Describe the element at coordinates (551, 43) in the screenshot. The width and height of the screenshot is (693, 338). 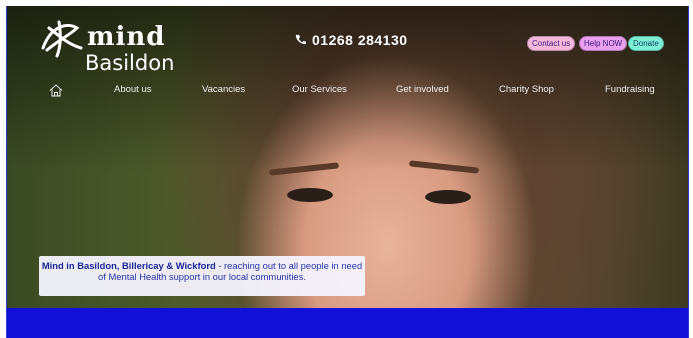
I see `contact-us-button: Contact us` at that location.